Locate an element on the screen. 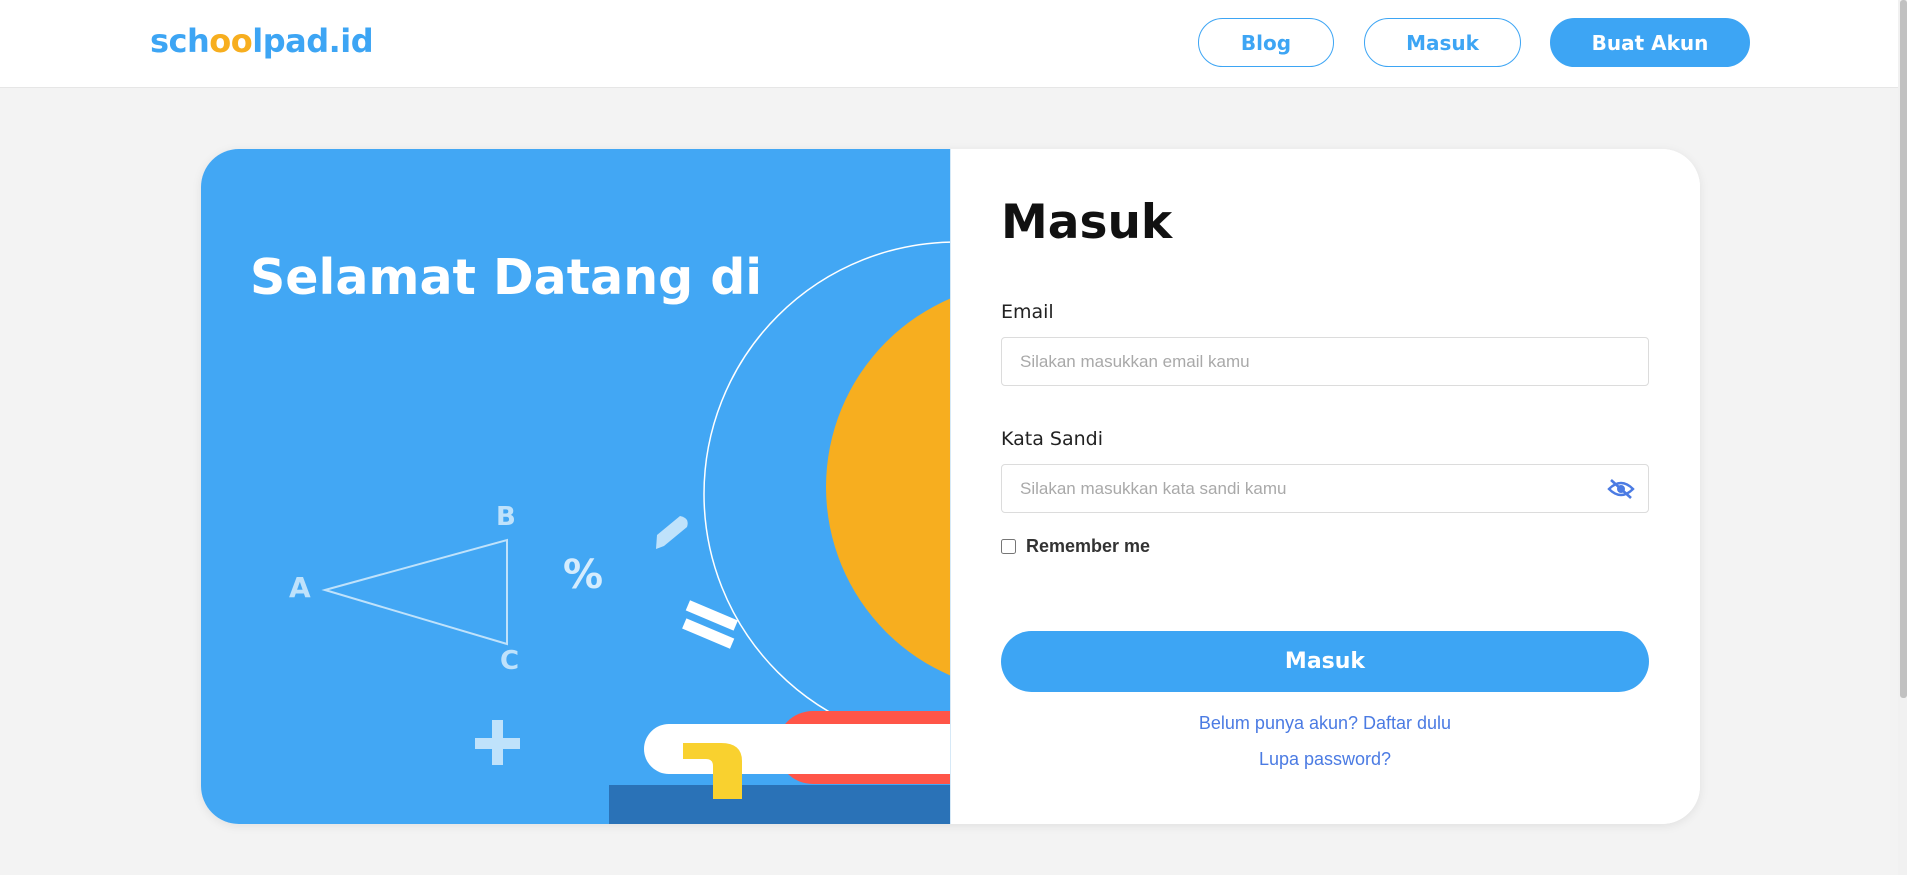  schoolpad-logo: schoolpad.id is located at coordinates (262, 41).